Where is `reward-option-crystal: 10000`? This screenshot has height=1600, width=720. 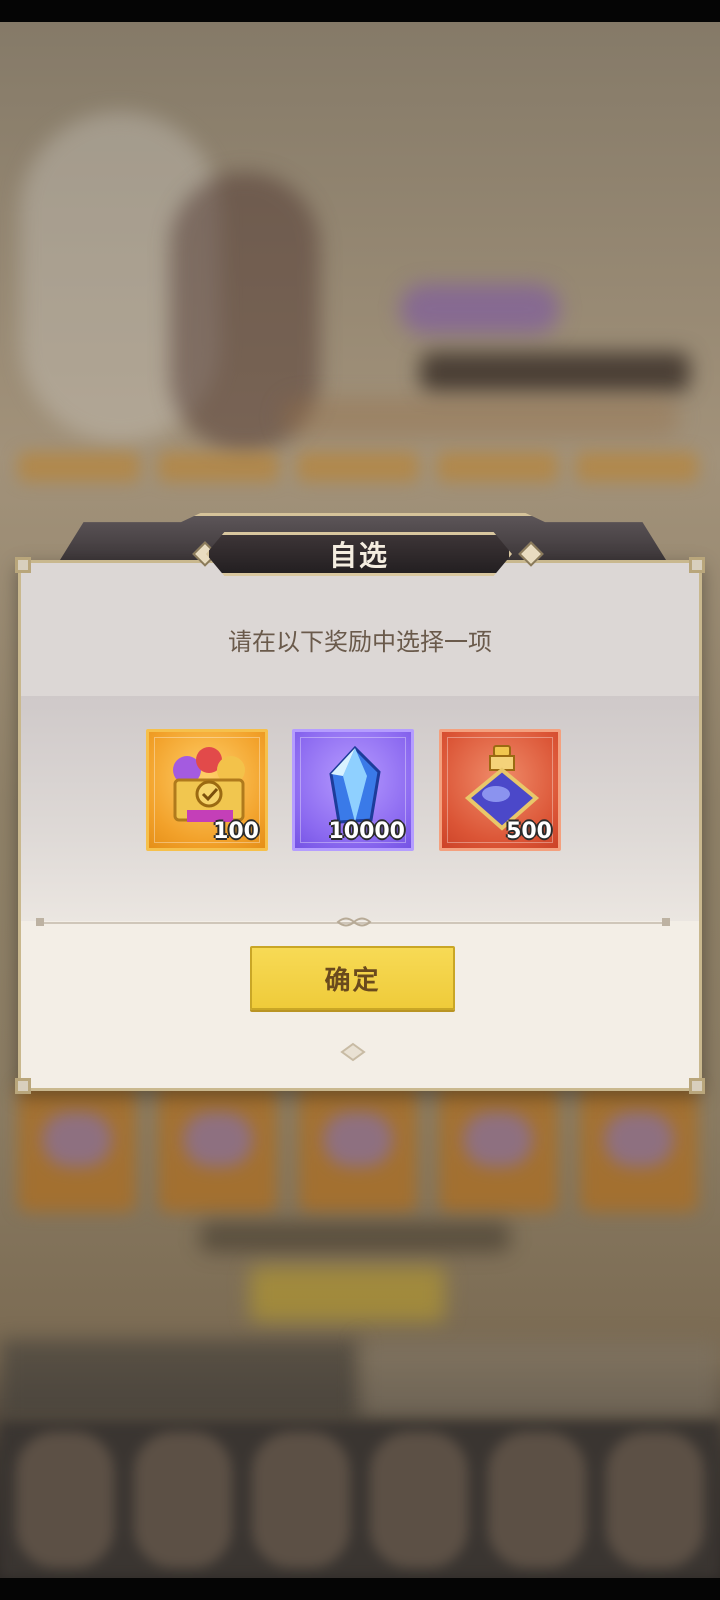
reward-option-crystal: 10000 is located at coordinates (353, 790).